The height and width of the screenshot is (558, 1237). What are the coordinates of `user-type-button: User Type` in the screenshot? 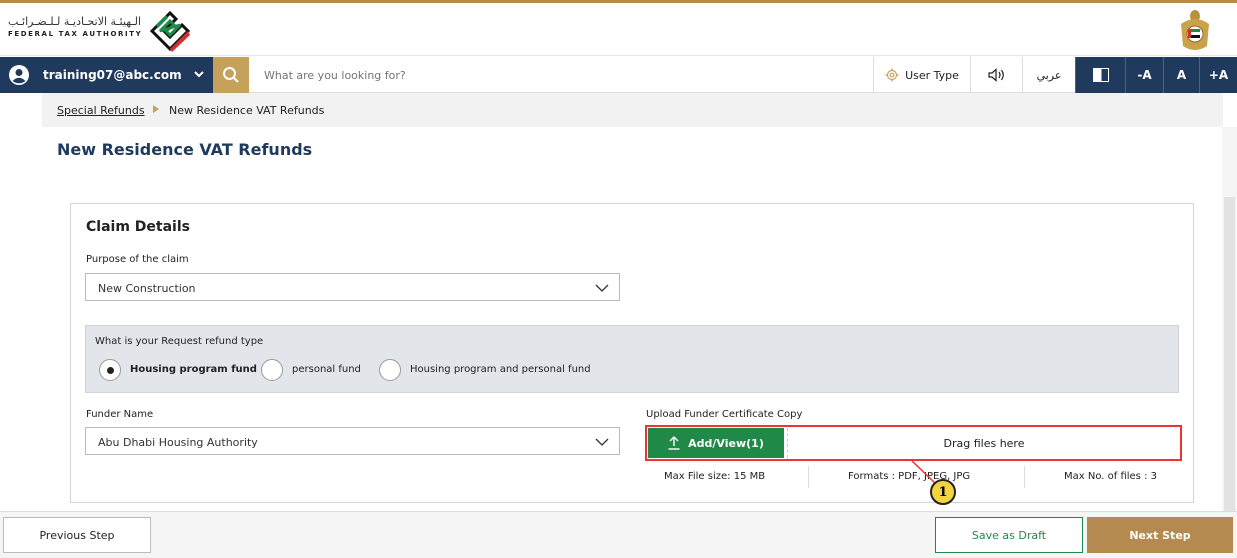 It's located at (921, 75).